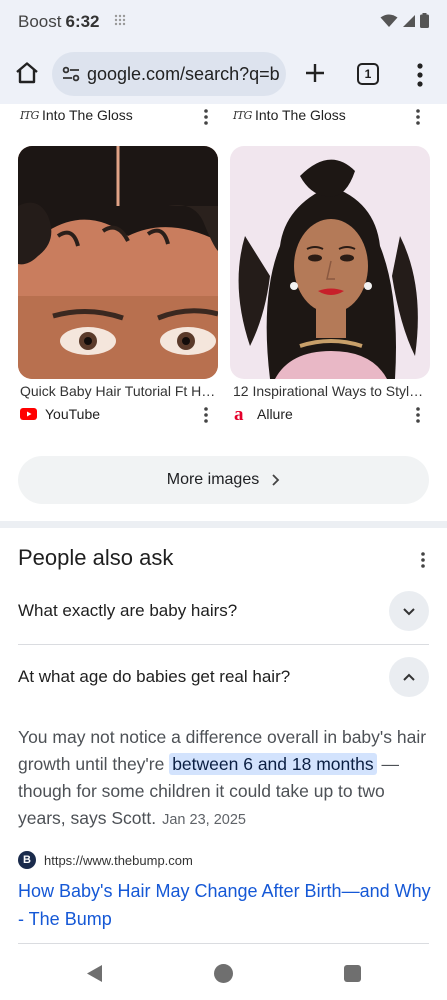 Image resolution: width=447 pixels, height=1000 pixels. I want to click on image-source-name: Allure, so click(275, 414).